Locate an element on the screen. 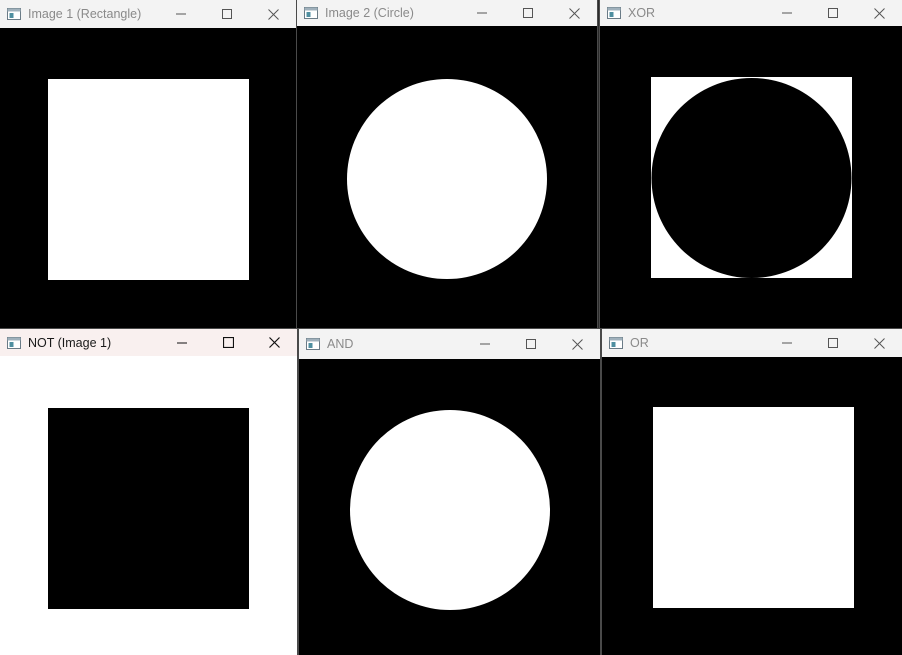 Image resolution: width=902 pixels, height=655 pixels. xor-image is located at coordinates (751, 177).